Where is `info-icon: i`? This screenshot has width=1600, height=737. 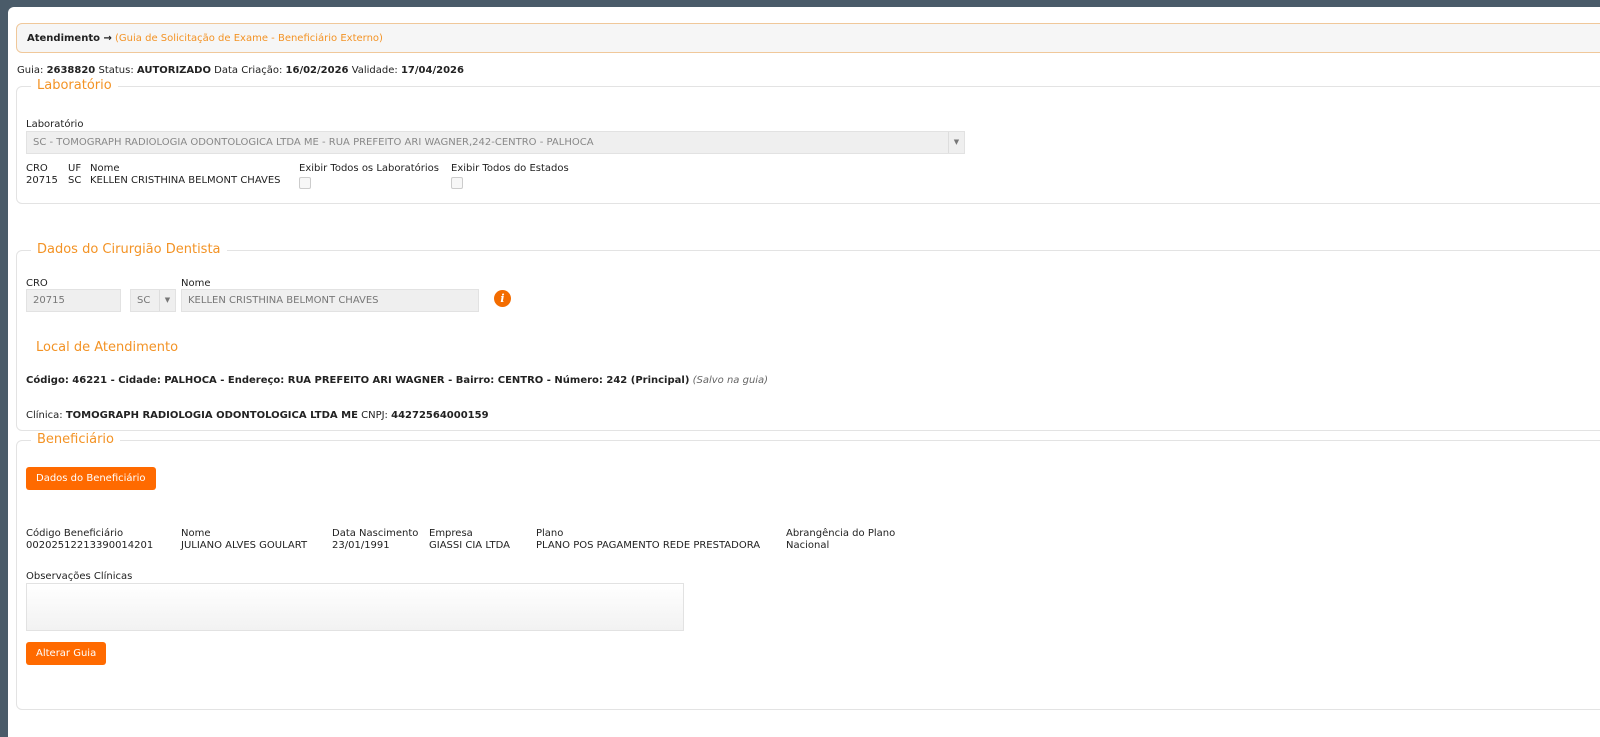
info-icon: i is located at coordinates (502, 298).